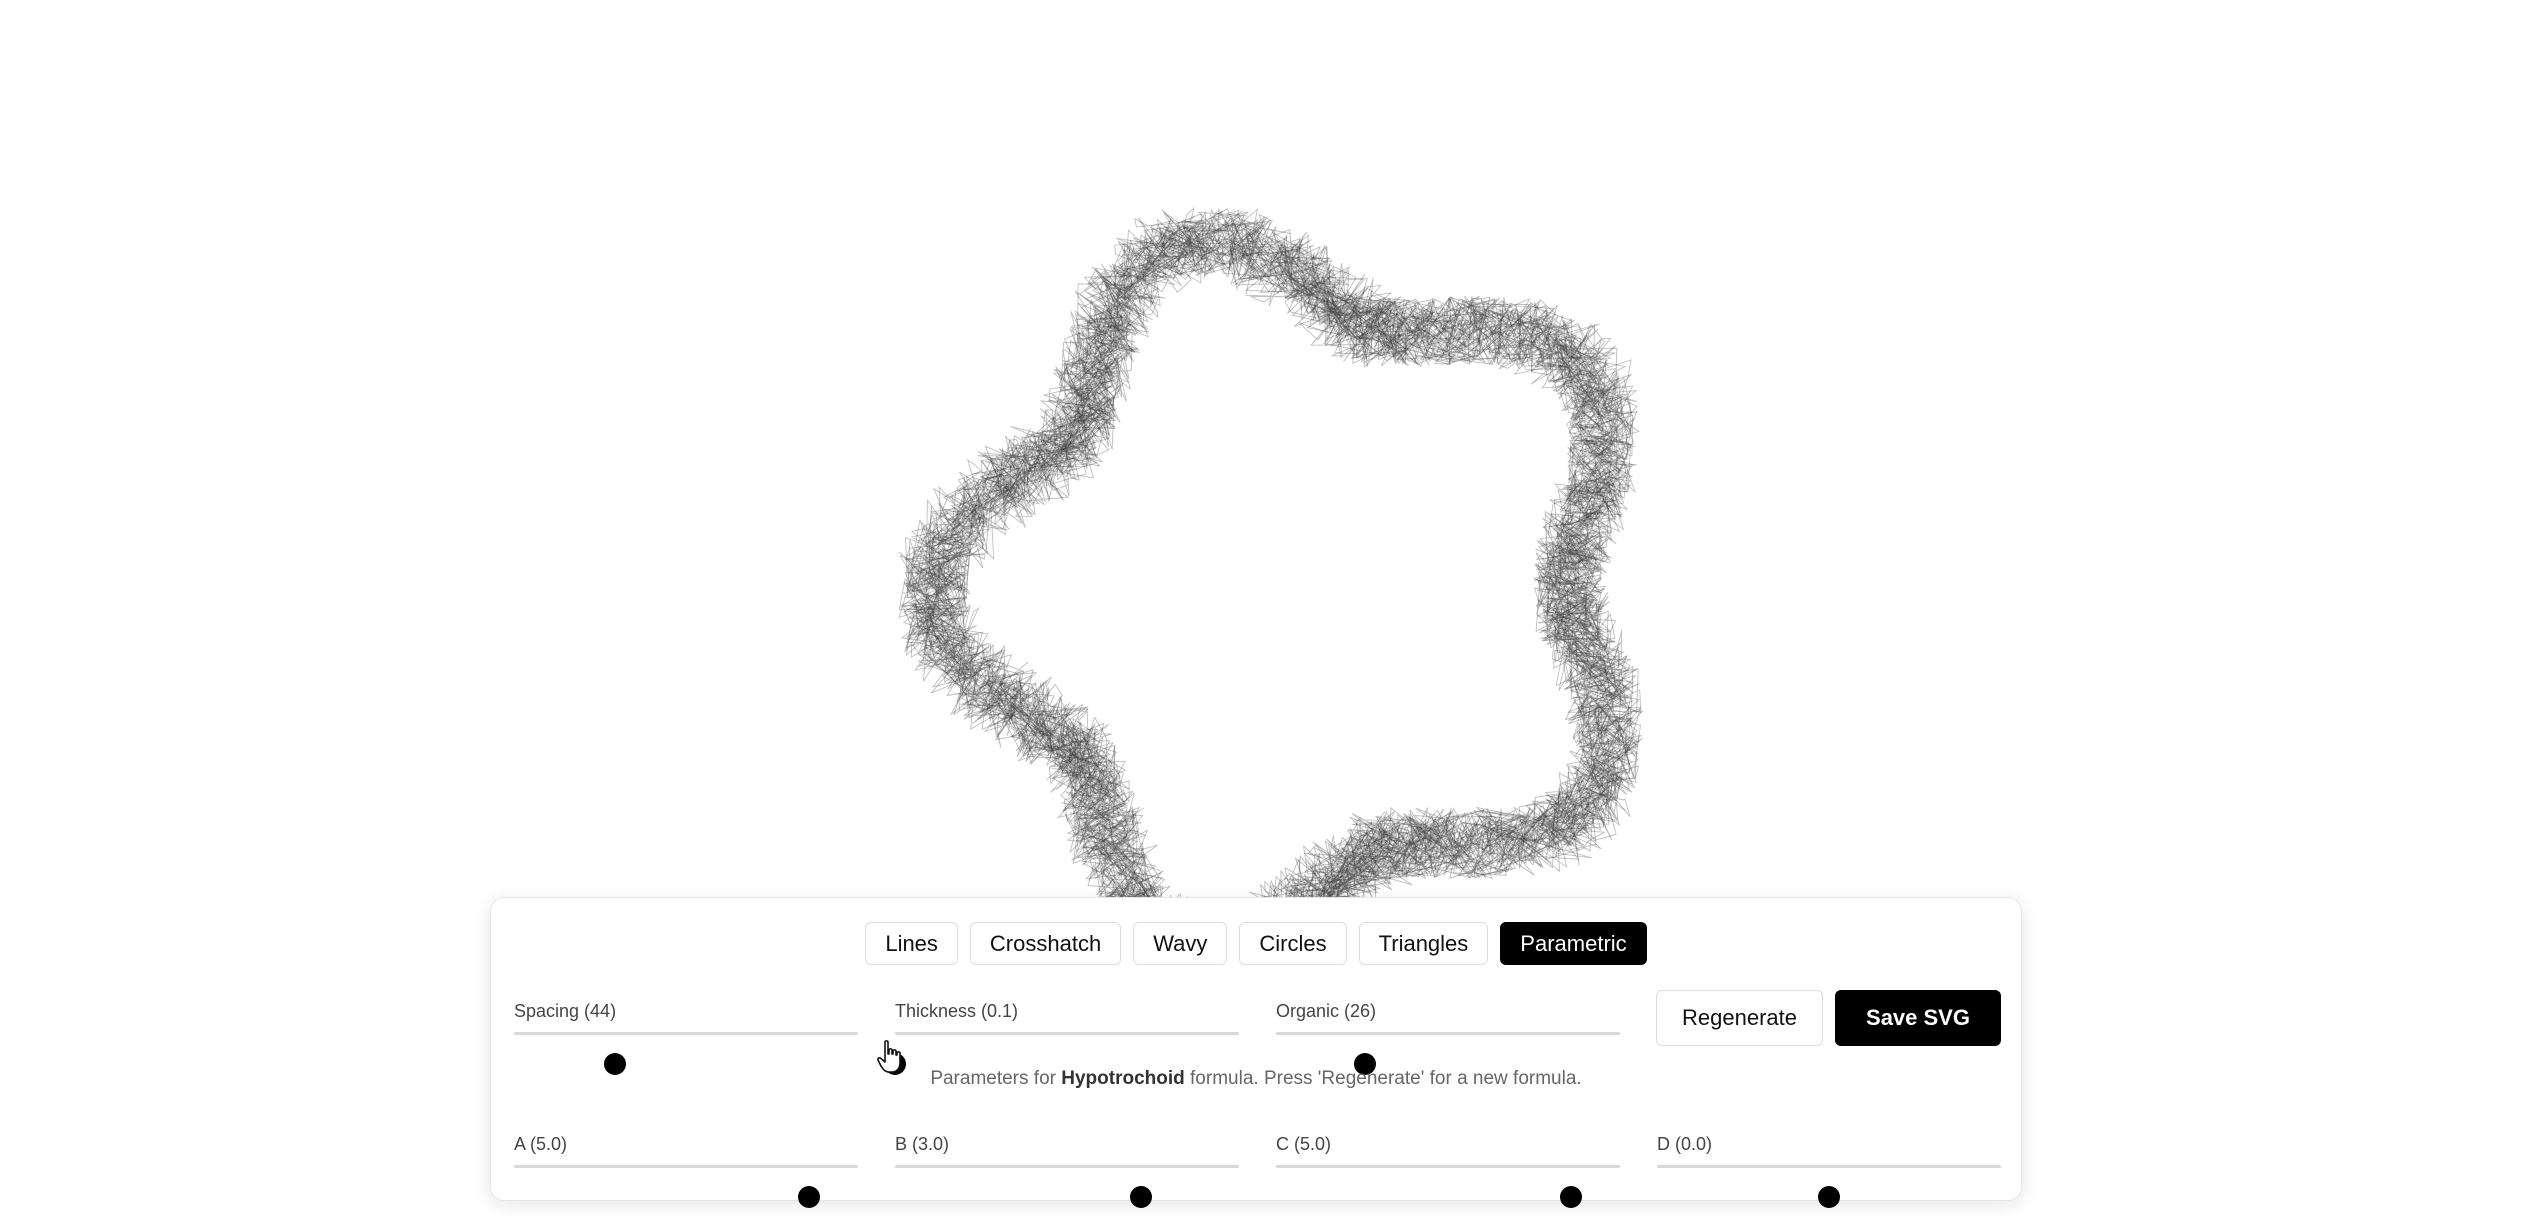 The height and width of the screenshot is (1216, 2528). What do you see at coordinates (1685, 1144) in the screenshot?
I see `param-d-label: D (0.0)` at bounding box center [1685, 1144].